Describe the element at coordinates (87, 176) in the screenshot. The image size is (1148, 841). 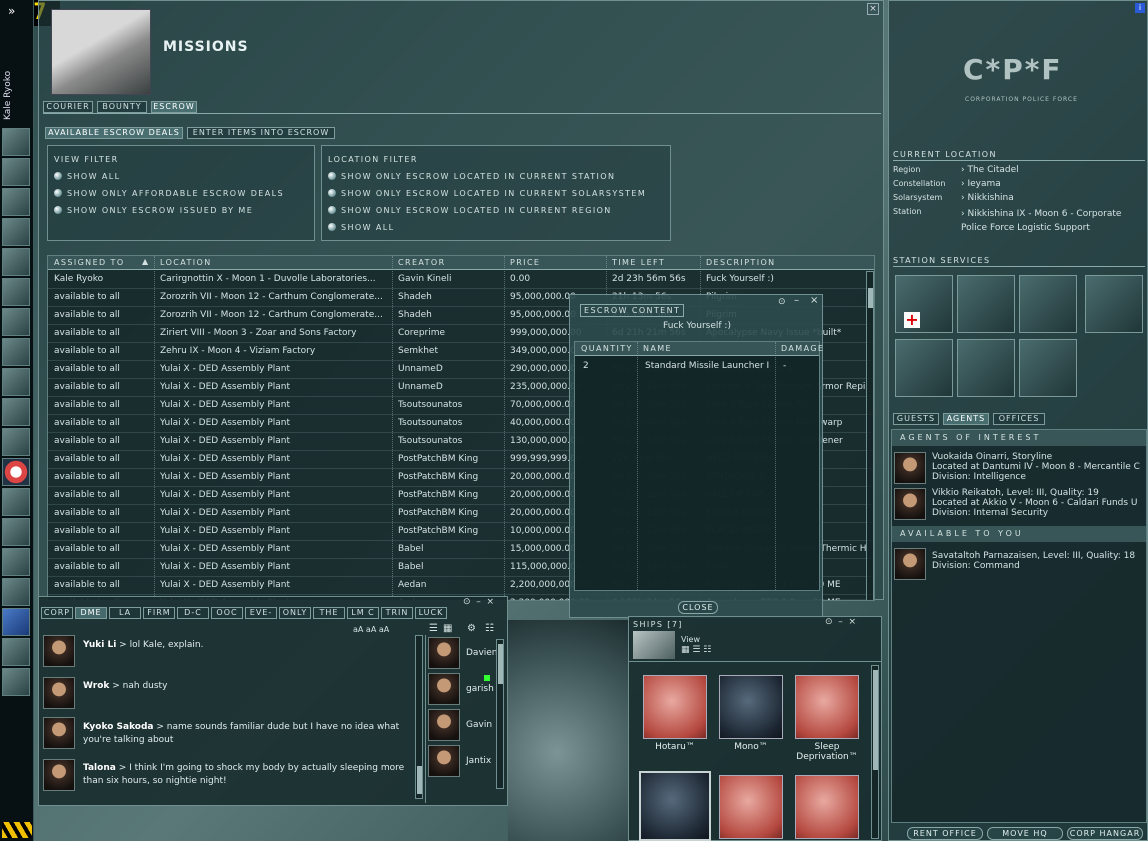
I see `view-filter-show-all: SHOW ALL` at that location.